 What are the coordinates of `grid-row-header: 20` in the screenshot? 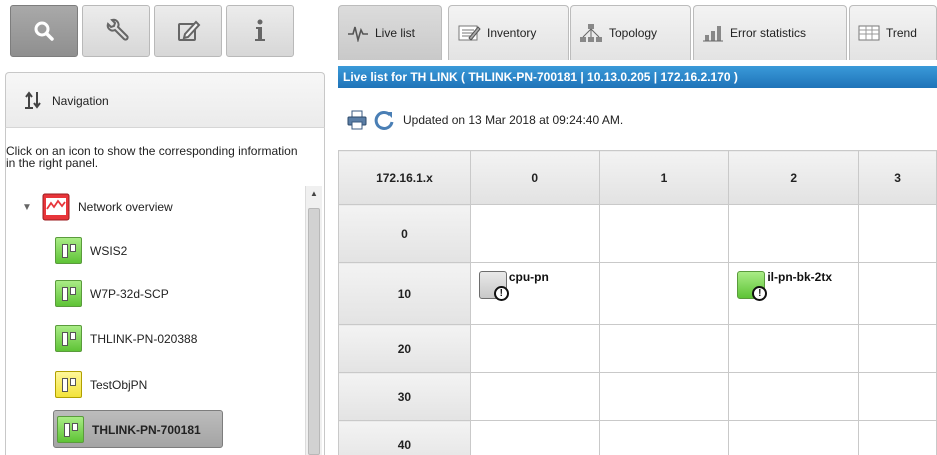 It's located at (404, 348).